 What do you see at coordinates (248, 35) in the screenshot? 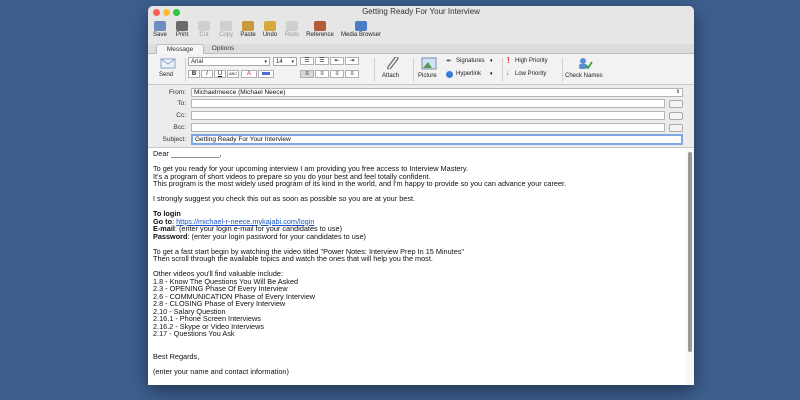
I see `toolbar-label: Paste` at bounding box center [248, 35].